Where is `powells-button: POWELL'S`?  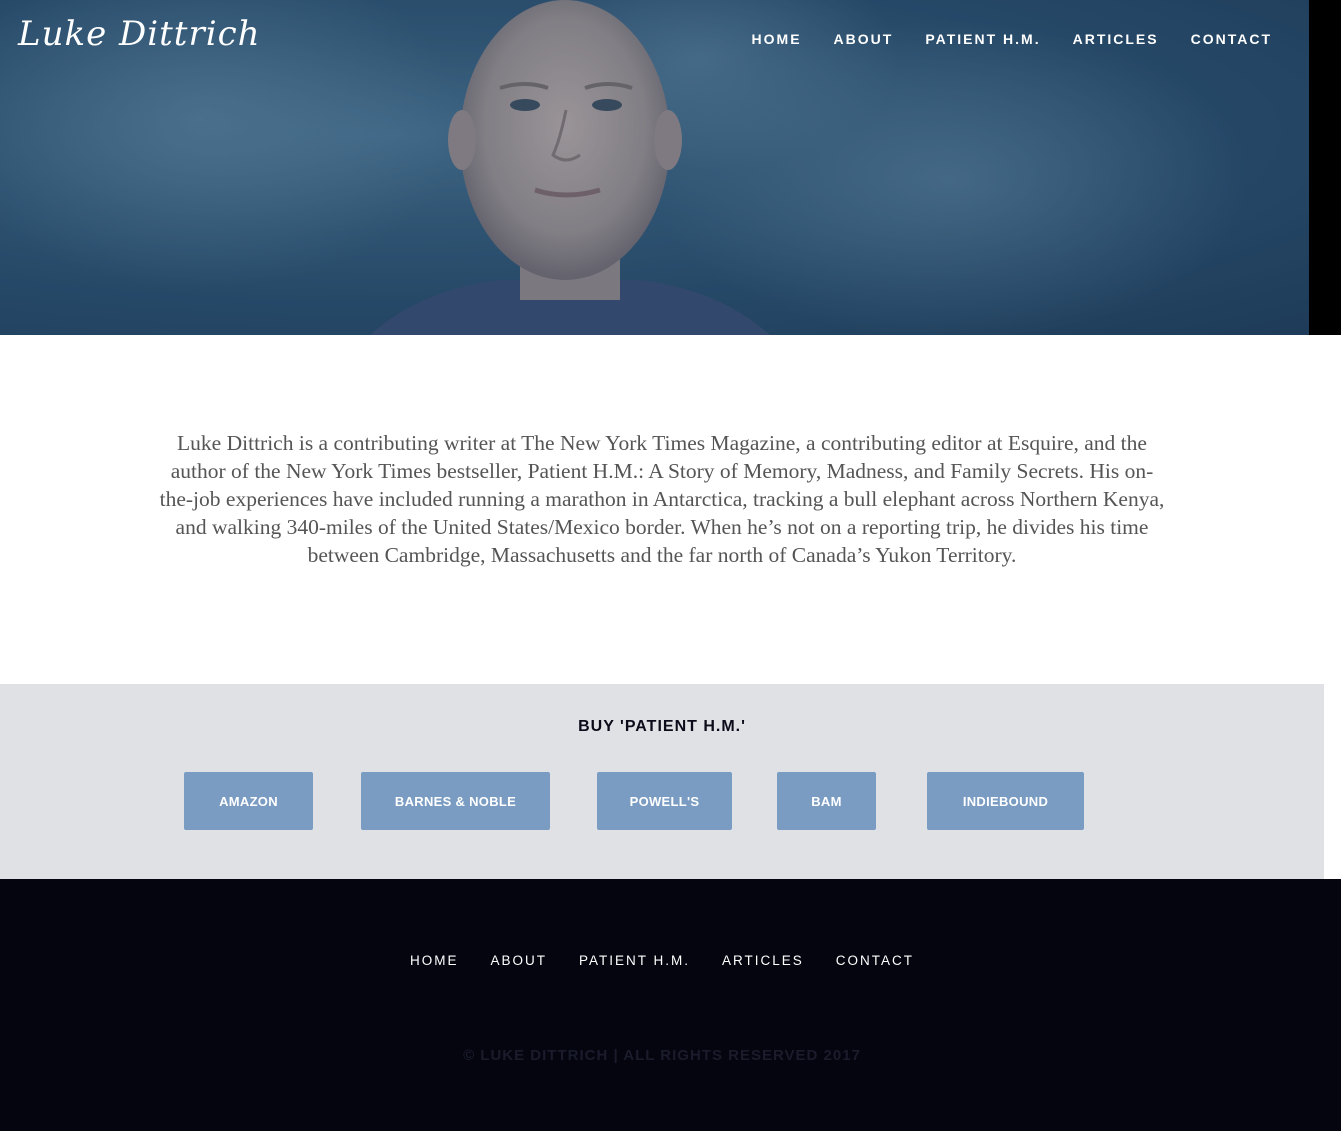 powells-button: POWELL'S is located at coordinates (664, 801).